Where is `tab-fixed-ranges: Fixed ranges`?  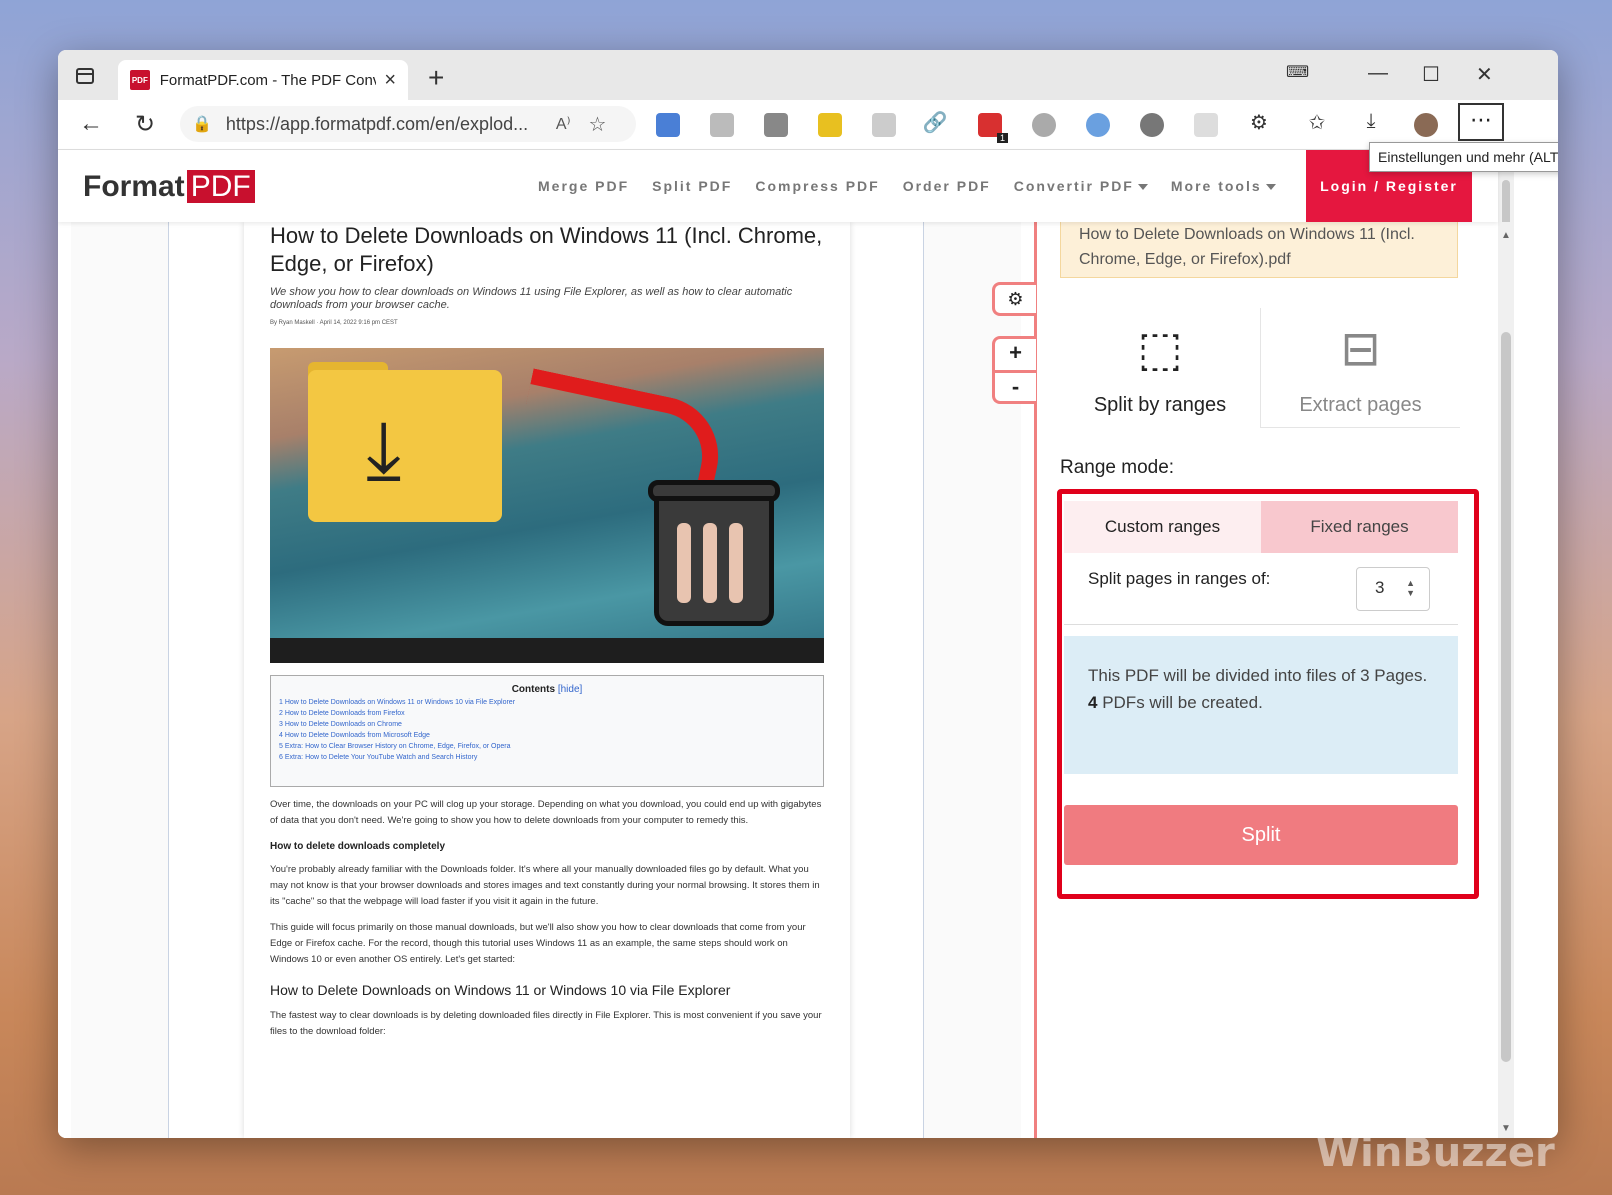 tab-fixed-ranges: Fixed ranges is located at coordinates (1359, 527).